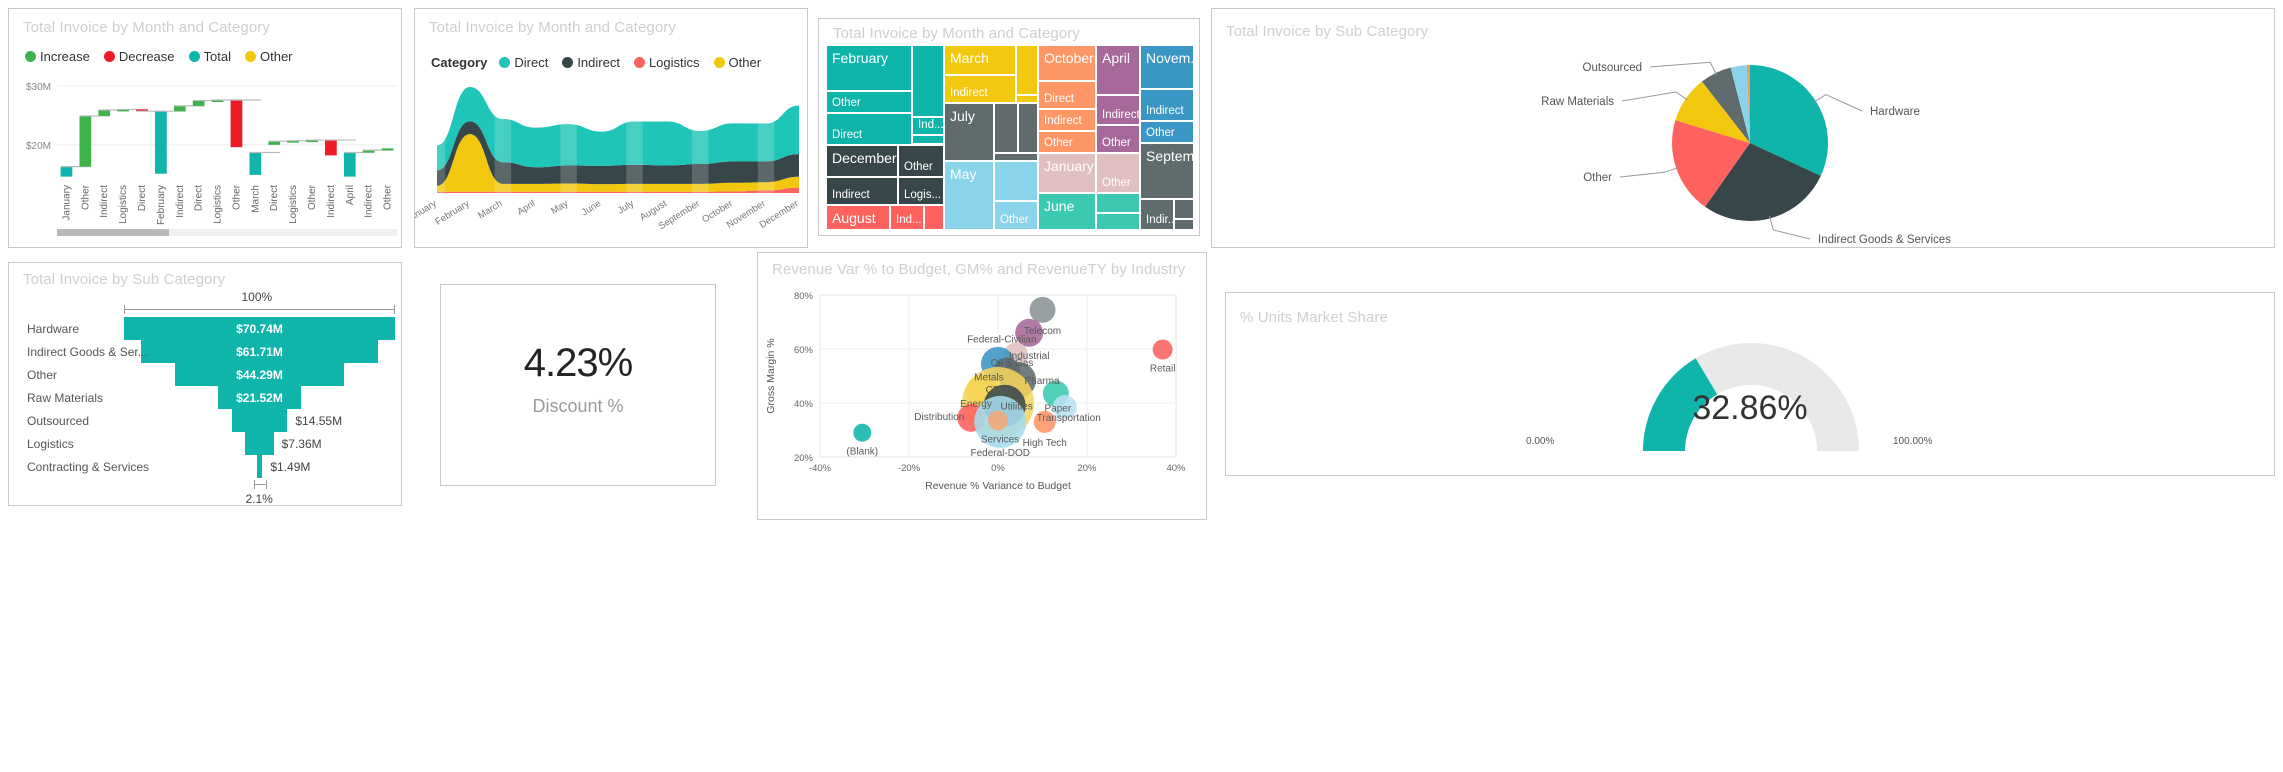  I want to click on legend-item-indirect: Indirect, so click(591, 62).